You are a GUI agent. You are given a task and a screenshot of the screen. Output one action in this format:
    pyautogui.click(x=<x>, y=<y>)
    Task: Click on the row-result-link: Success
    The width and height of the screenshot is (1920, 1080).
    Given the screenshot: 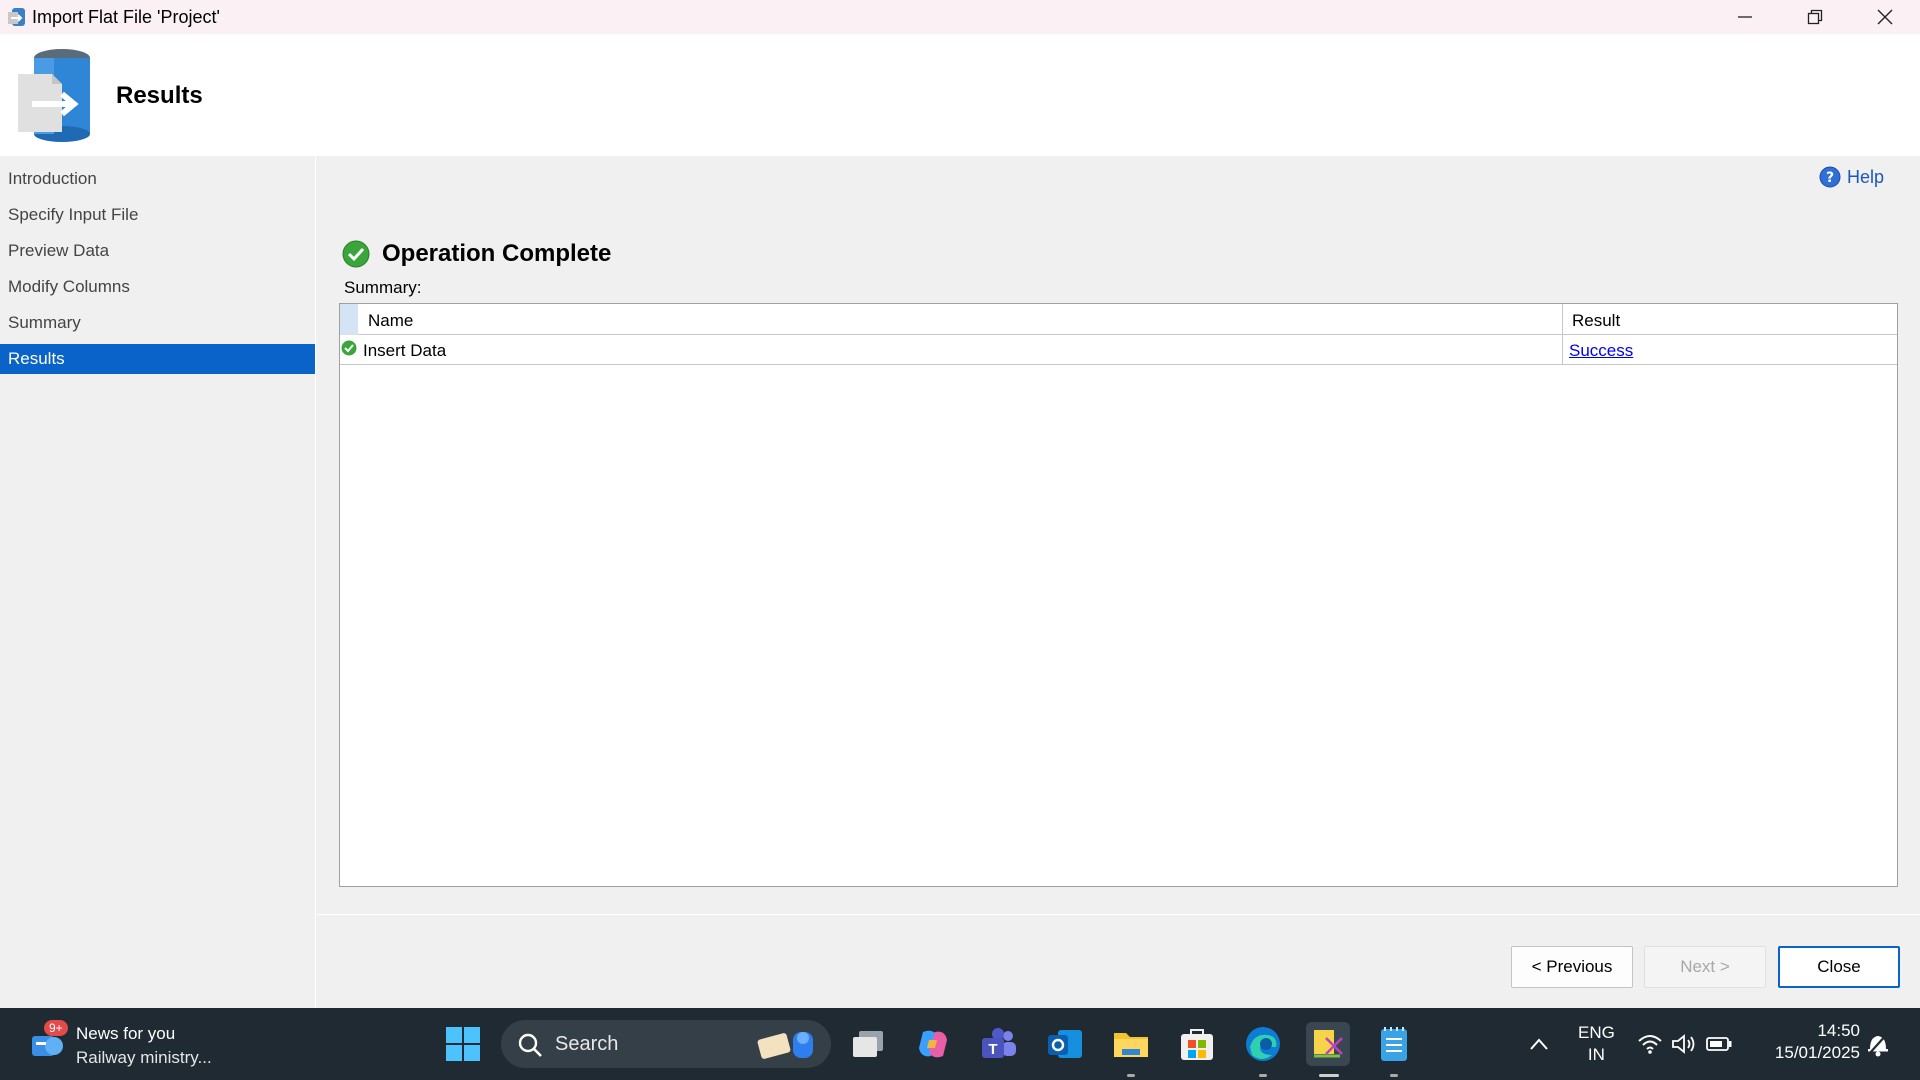 What is the action you would take?
    pyautogui.click(x=1601, y=351)
    